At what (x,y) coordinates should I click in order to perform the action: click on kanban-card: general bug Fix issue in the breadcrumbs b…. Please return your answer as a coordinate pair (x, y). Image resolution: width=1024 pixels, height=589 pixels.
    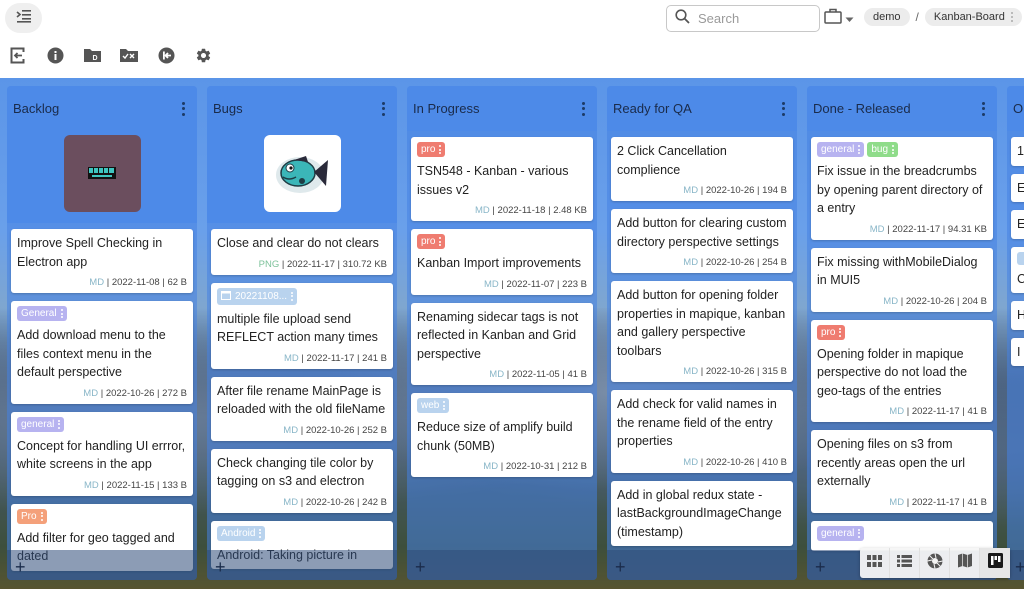
    Looking at the image, I should click on (902, 188).